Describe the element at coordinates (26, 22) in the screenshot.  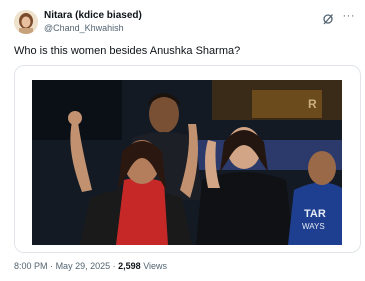
I see `avatar` at that location.